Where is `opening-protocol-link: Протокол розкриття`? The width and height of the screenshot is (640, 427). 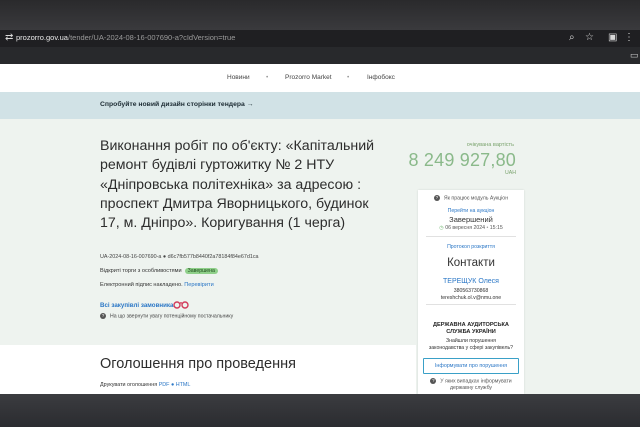
opening-protocol-link: Протокол розкриття is located at coordinates (471, 247).